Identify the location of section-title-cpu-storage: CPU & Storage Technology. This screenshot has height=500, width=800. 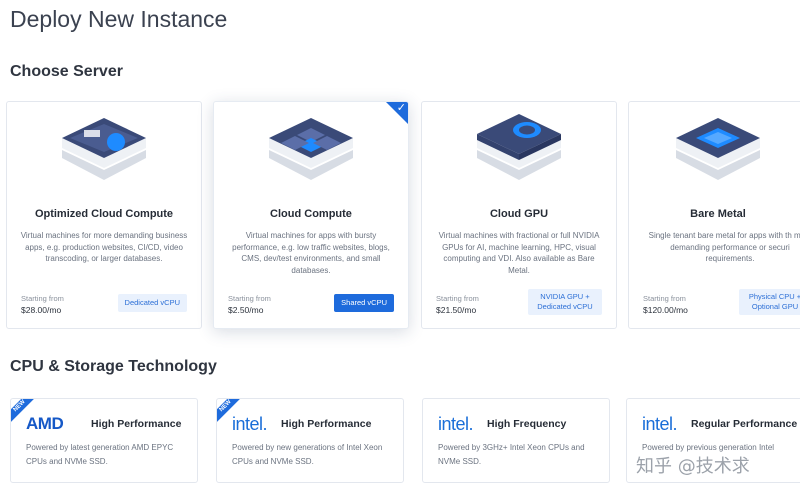
(113, 366).